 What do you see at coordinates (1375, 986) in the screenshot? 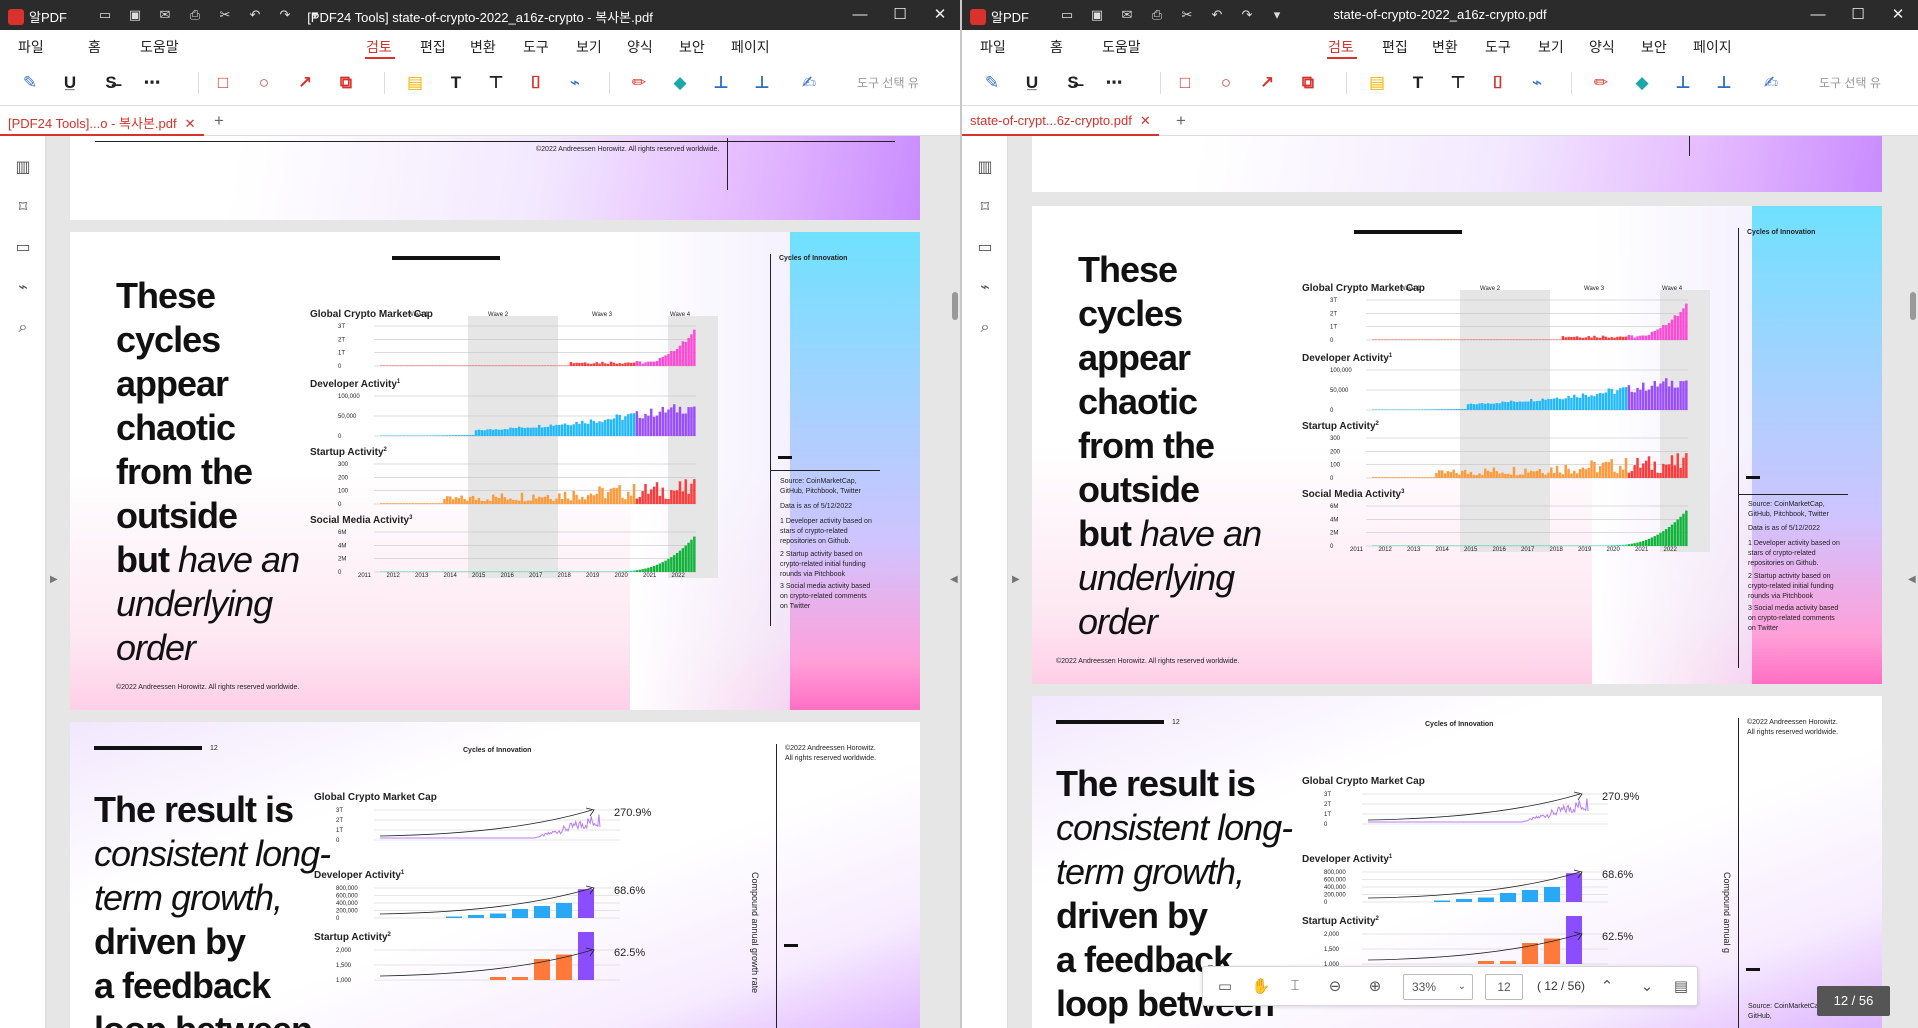
I see `zoom-in-icon: ⊕` at bounding box center [1375, 986].